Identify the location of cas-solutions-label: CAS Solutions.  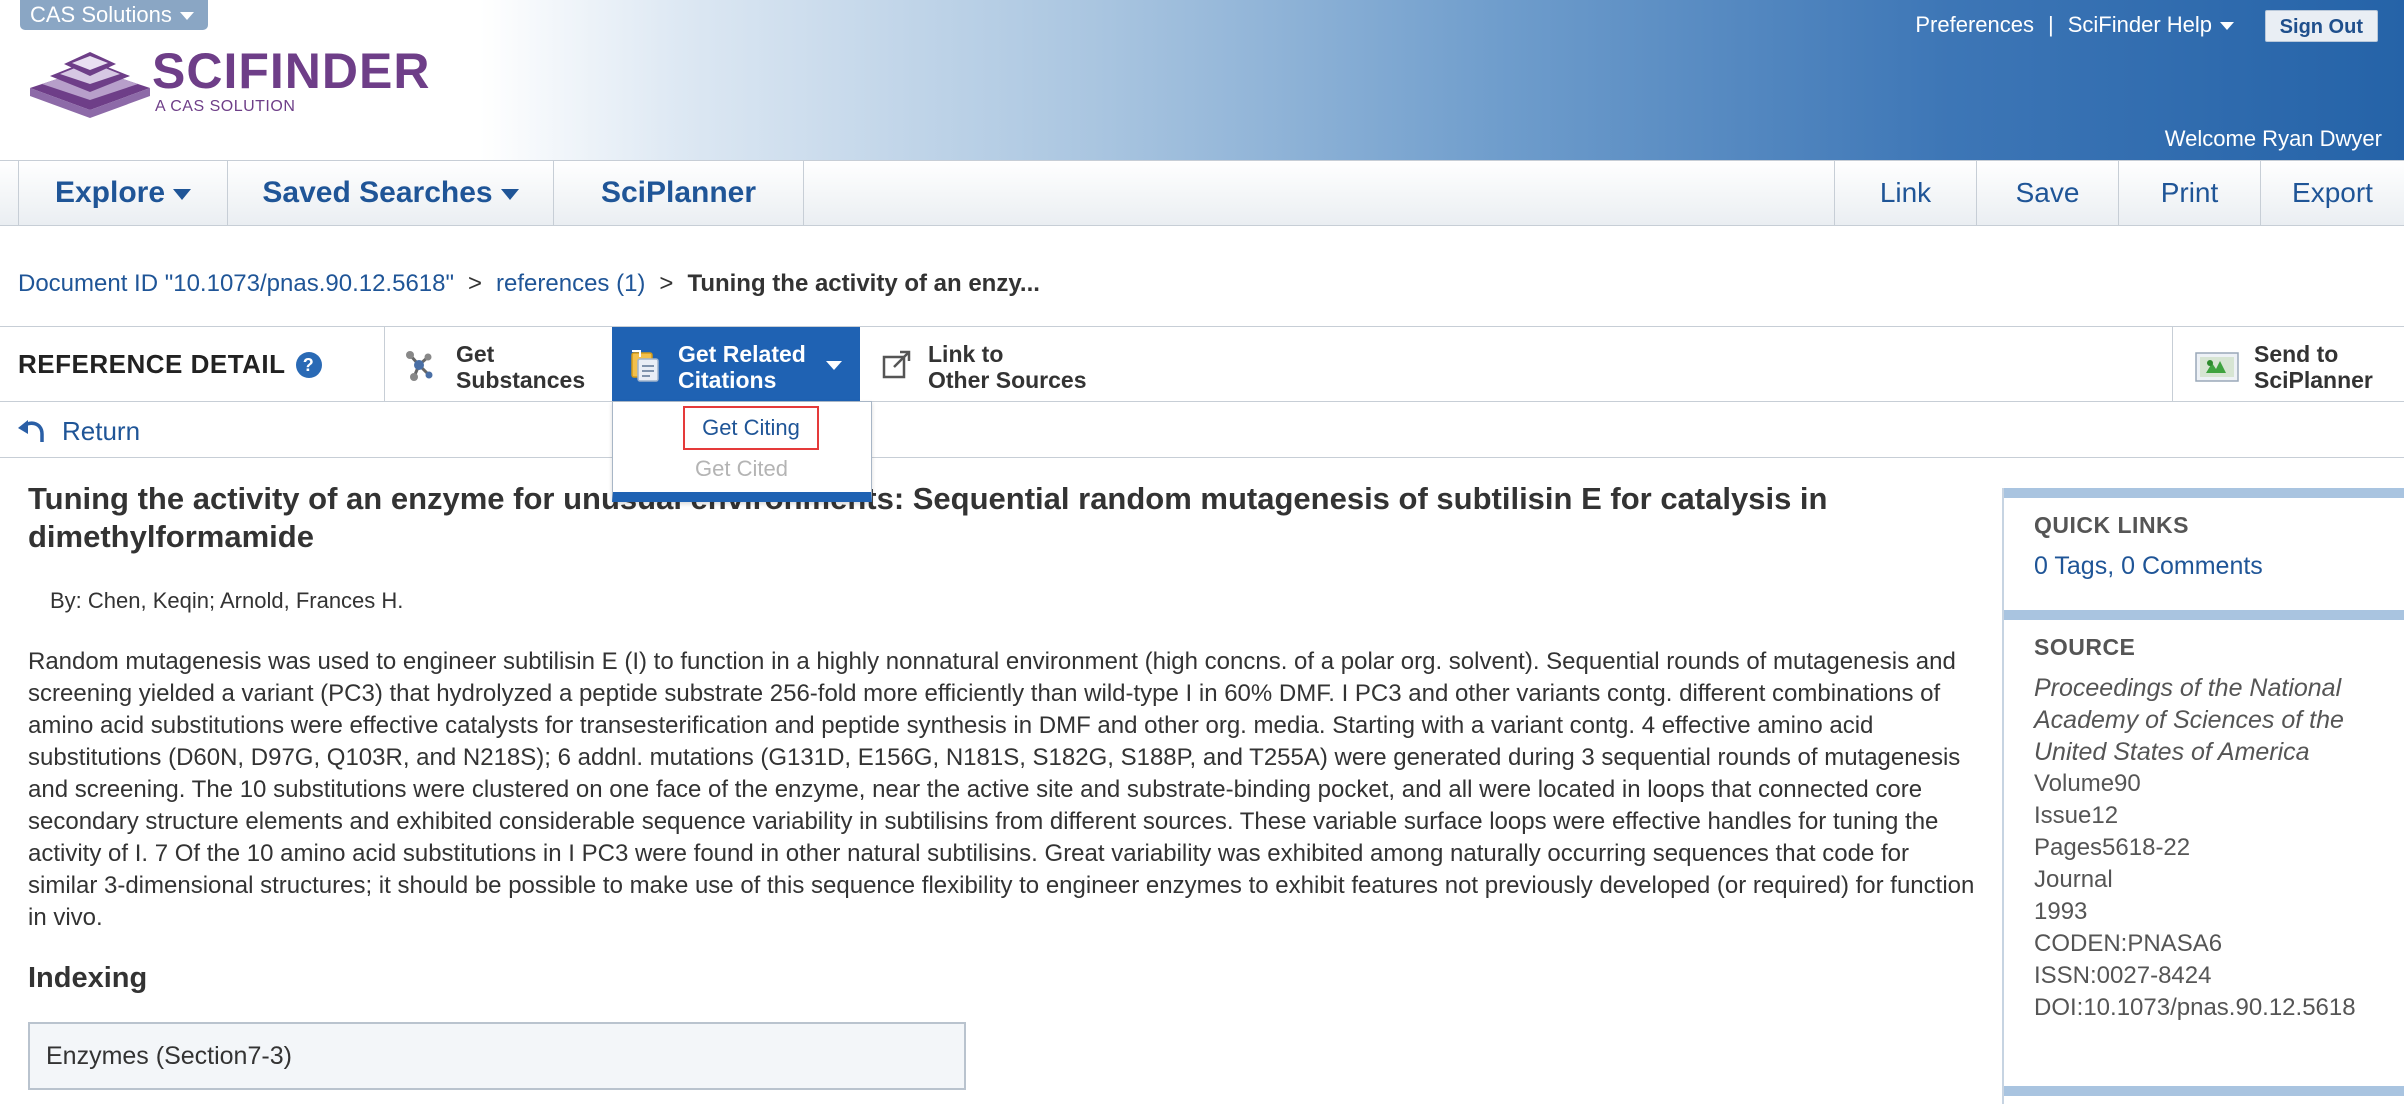
(101, 14).